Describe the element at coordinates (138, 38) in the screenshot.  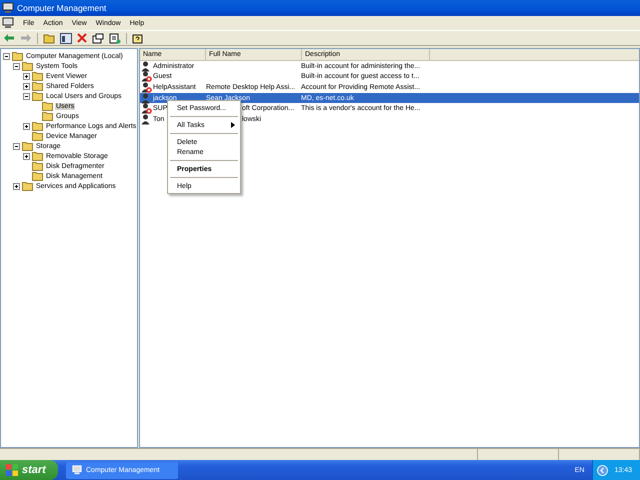
I see `help-icon` at that location.